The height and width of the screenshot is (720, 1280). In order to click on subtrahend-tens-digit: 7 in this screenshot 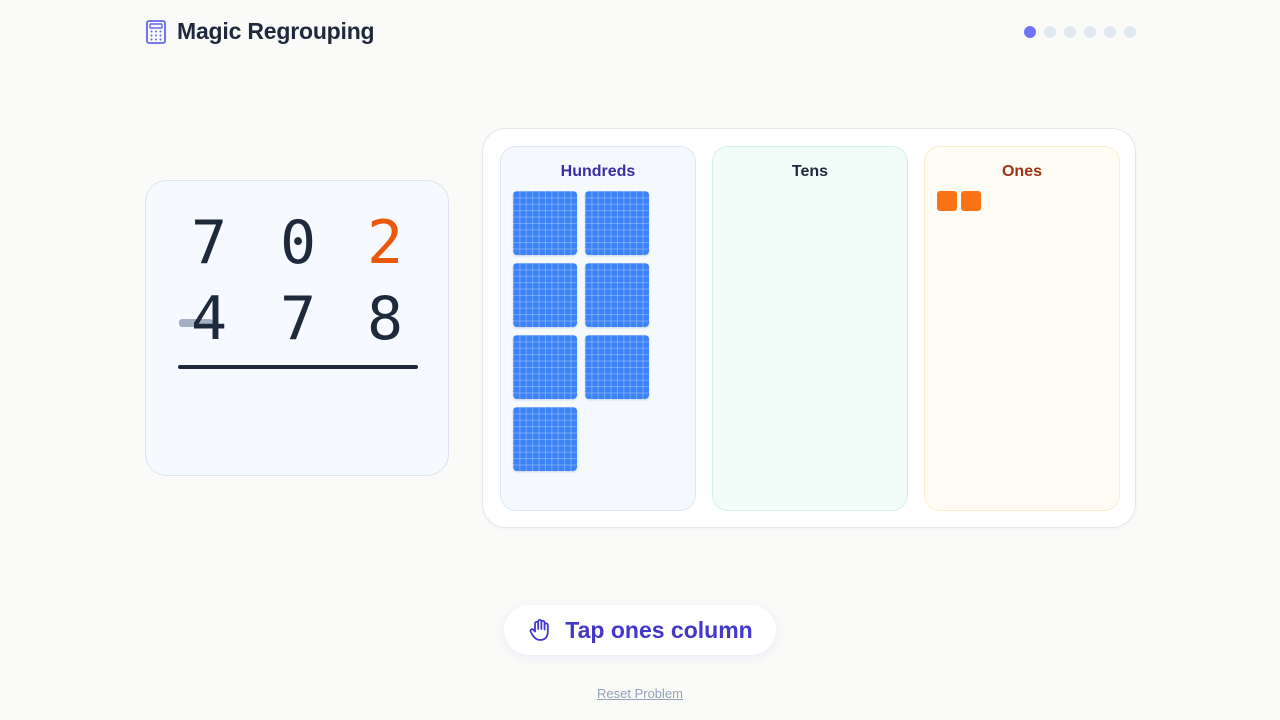, I will do `click(298, 319)`.